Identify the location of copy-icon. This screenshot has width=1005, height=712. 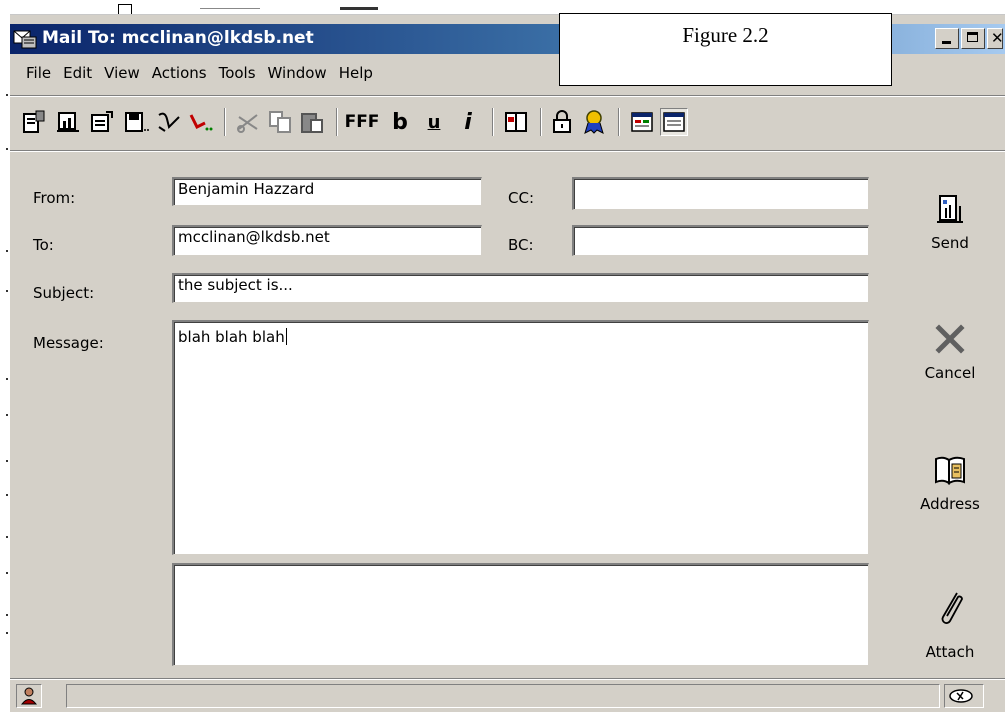
(280, 122).